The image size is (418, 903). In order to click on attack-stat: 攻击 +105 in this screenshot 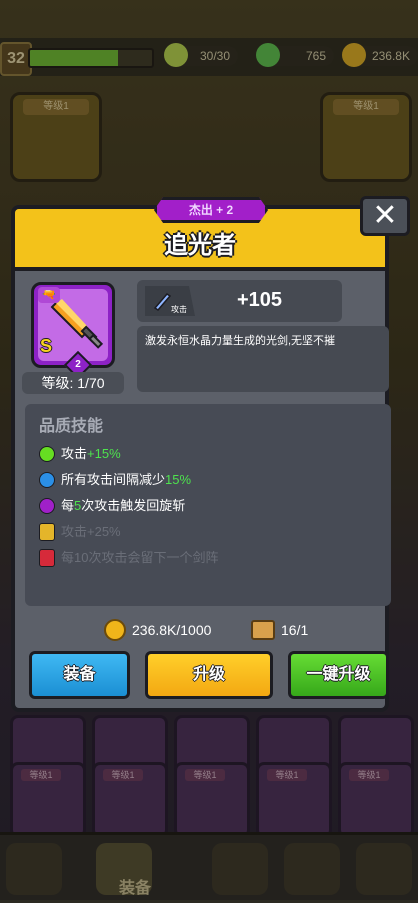, I will do `click(239, 301)`.